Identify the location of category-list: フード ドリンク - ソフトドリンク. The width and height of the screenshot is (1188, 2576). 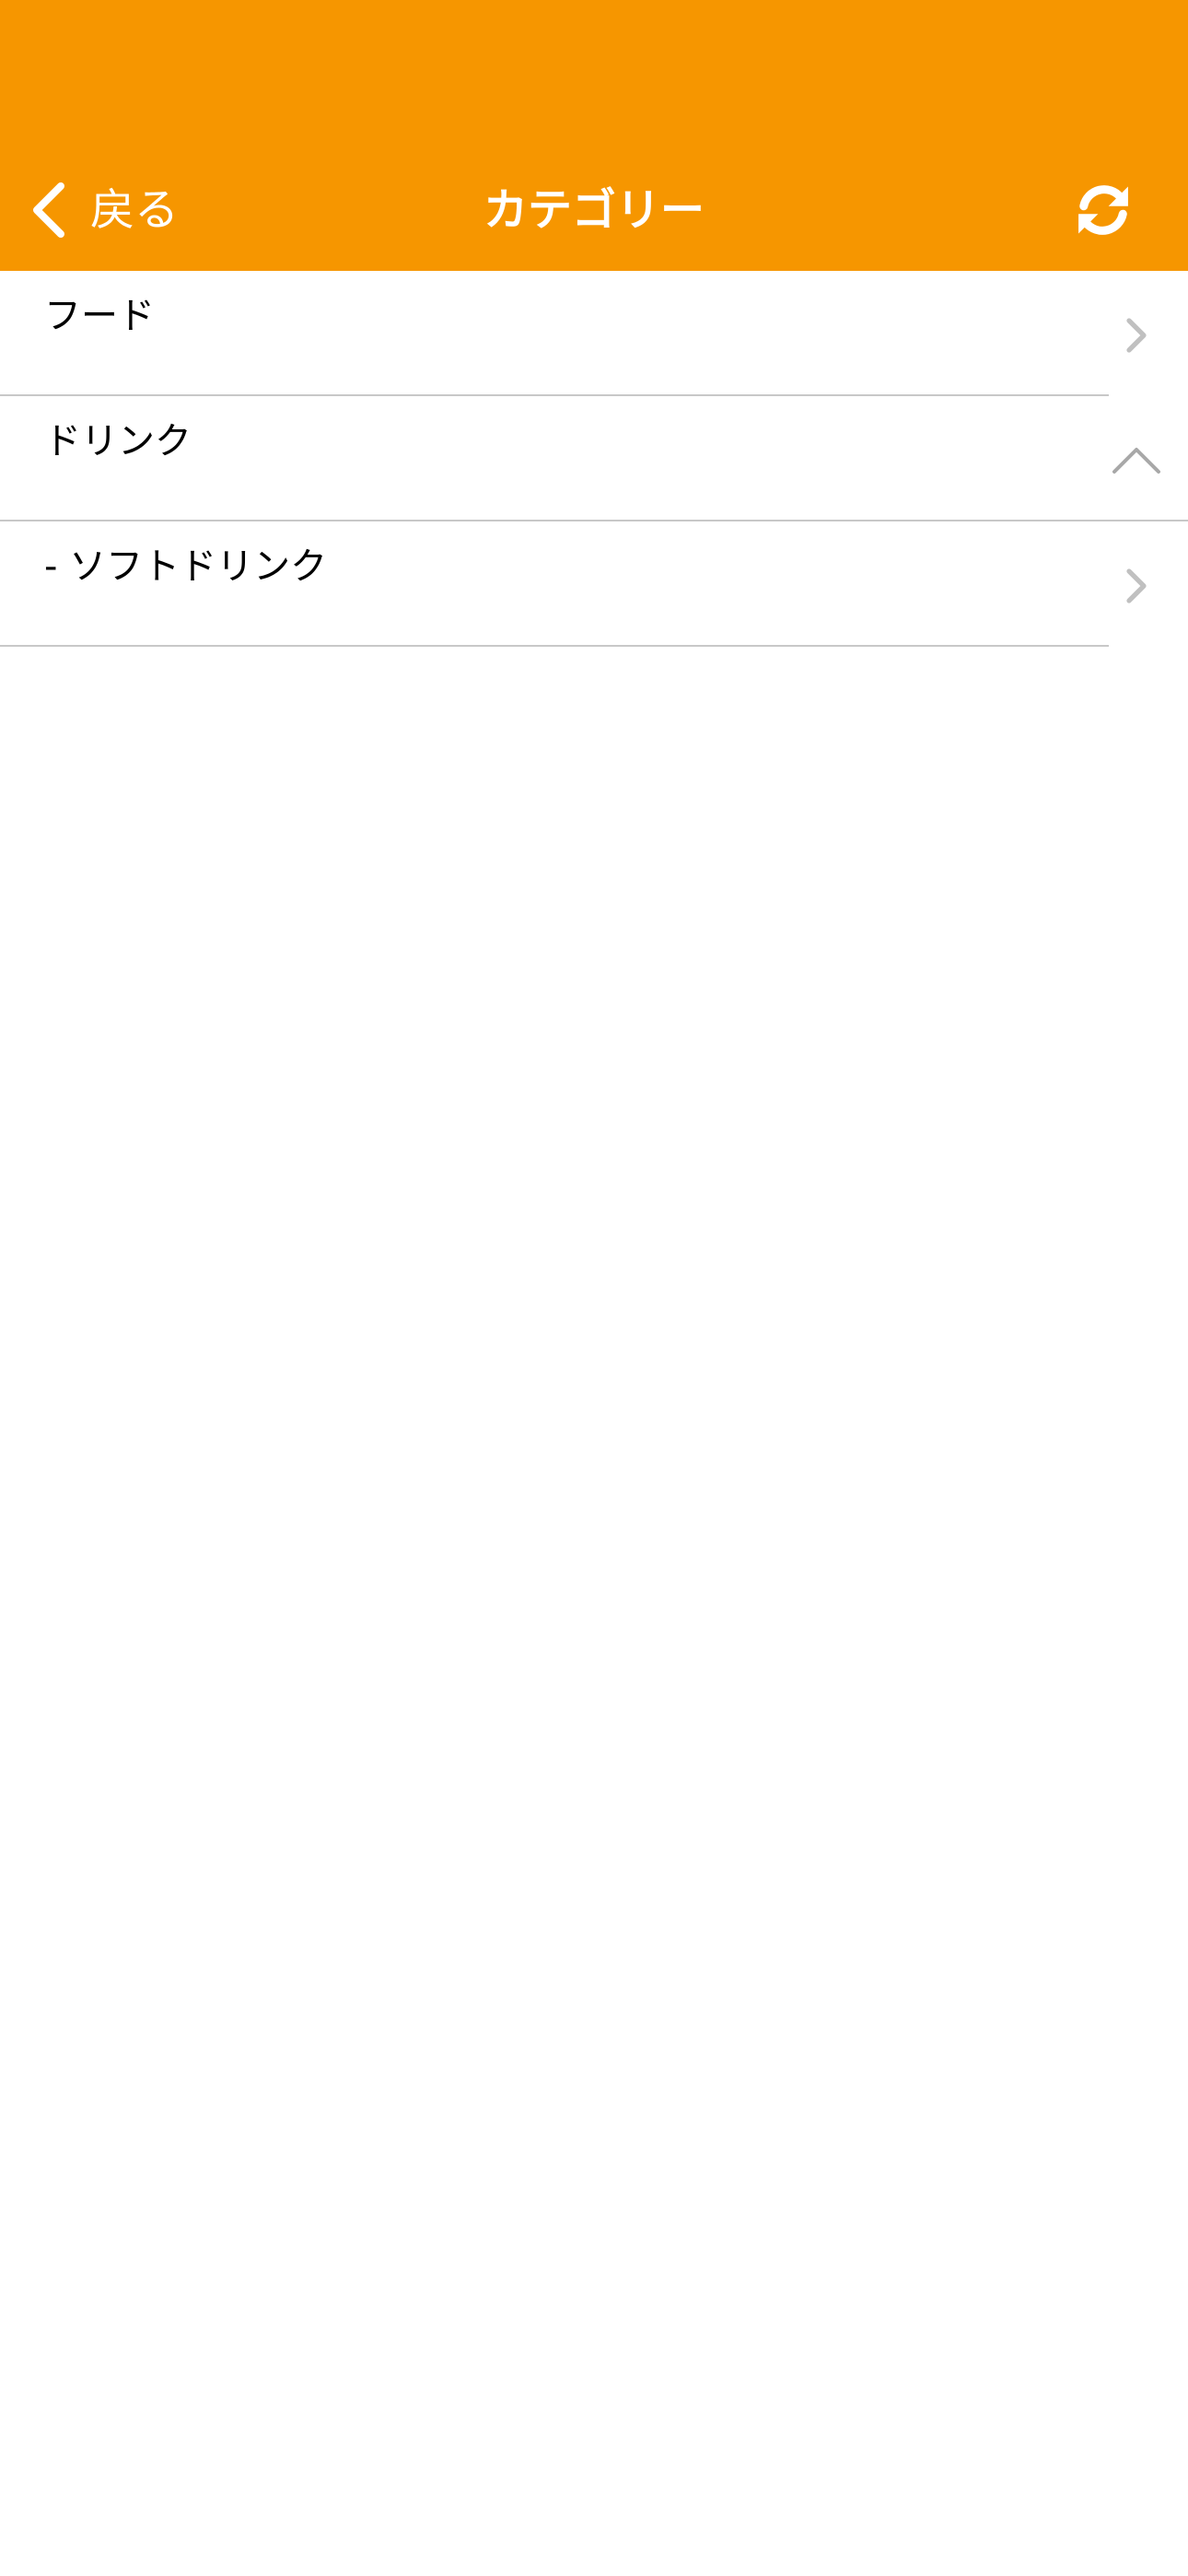
(594, 459).